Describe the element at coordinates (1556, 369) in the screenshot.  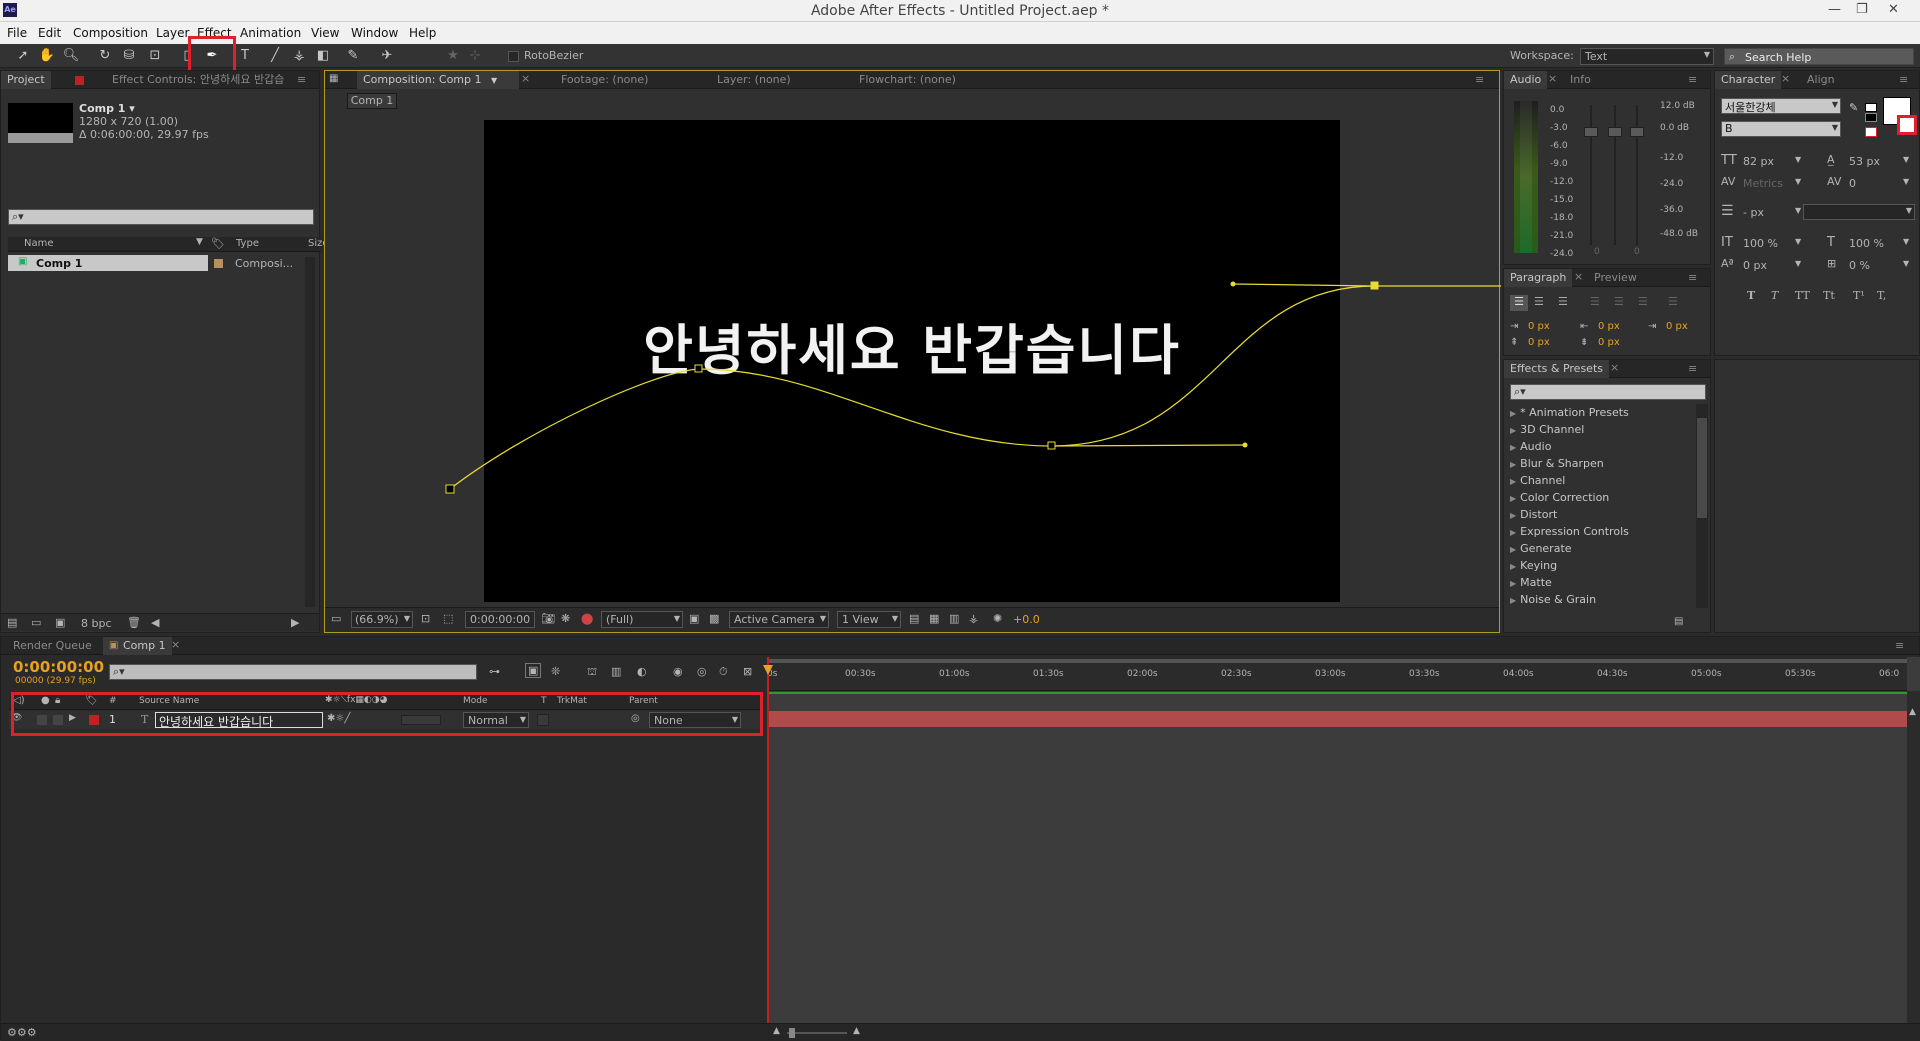
I see `tab-effects-presets: Effects & Presets` at that location.